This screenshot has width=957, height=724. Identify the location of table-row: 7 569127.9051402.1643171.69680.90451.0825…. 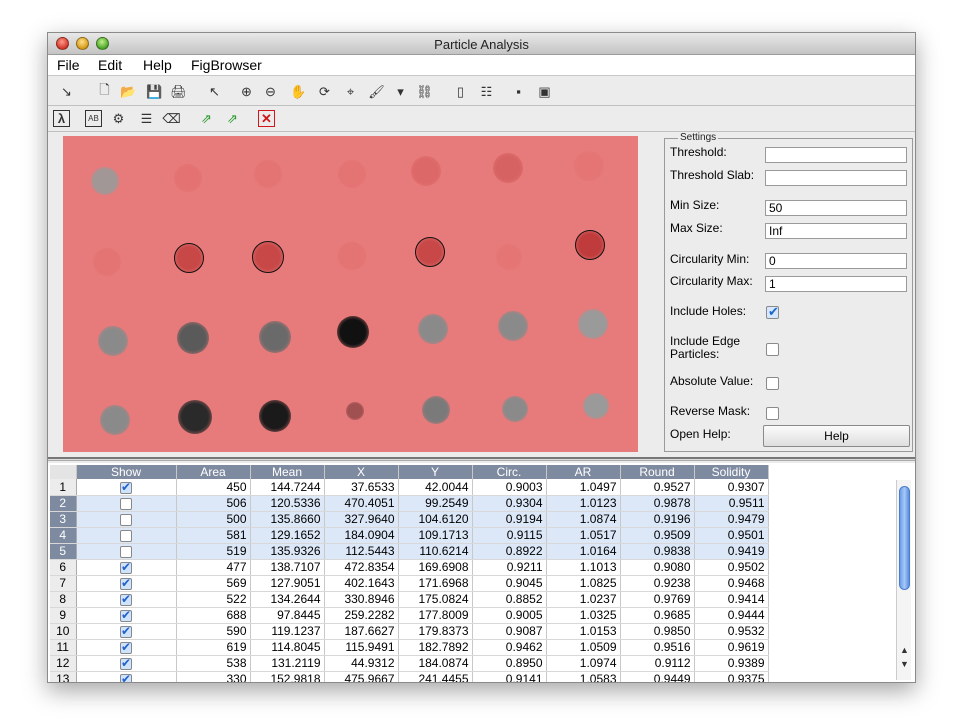
(409, 583).